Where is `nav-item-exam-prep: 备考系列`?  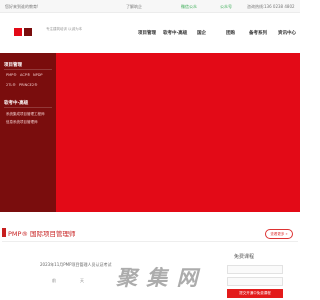
nav-item-exam-prep: 备考系列 is located at coordinates (258, 33).